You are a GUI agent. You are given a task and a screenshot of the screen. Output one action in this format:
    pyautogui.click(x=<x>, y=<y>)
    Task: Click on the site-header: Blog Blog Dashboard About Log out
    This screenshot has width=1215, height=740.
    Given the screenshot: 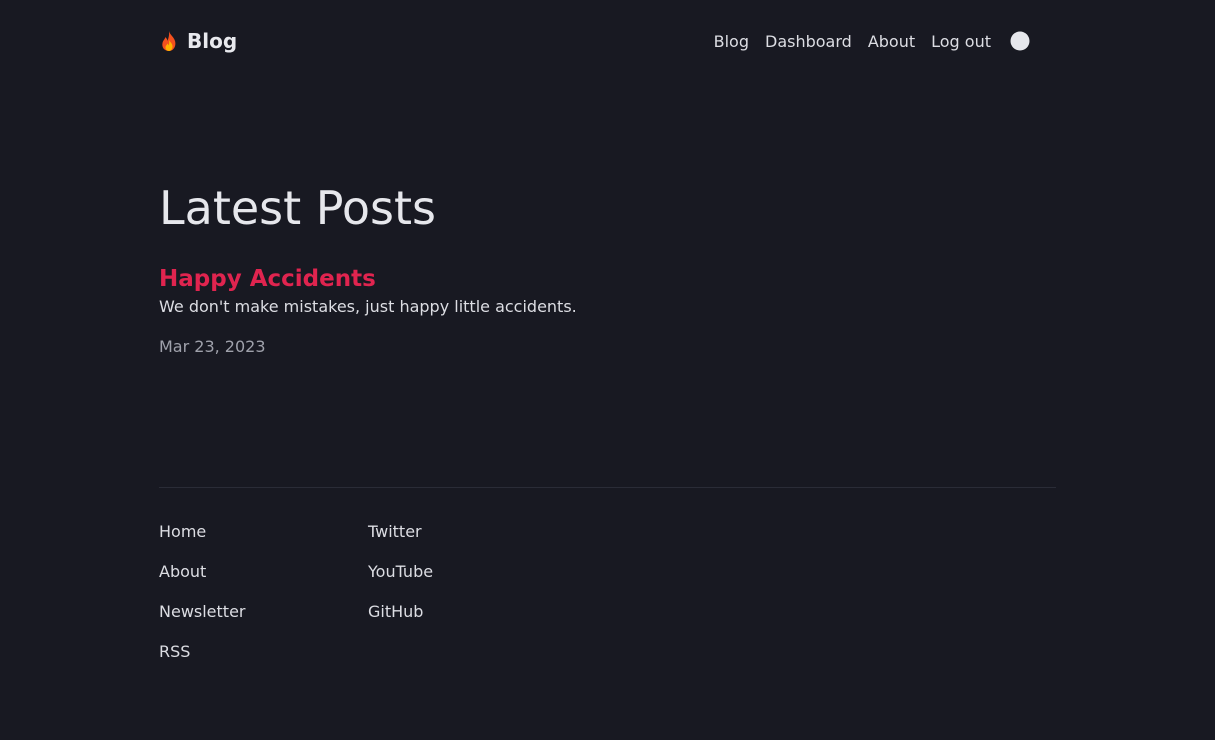 What is the action you would take?
    pyautogui.click(x=607, y=41)
    